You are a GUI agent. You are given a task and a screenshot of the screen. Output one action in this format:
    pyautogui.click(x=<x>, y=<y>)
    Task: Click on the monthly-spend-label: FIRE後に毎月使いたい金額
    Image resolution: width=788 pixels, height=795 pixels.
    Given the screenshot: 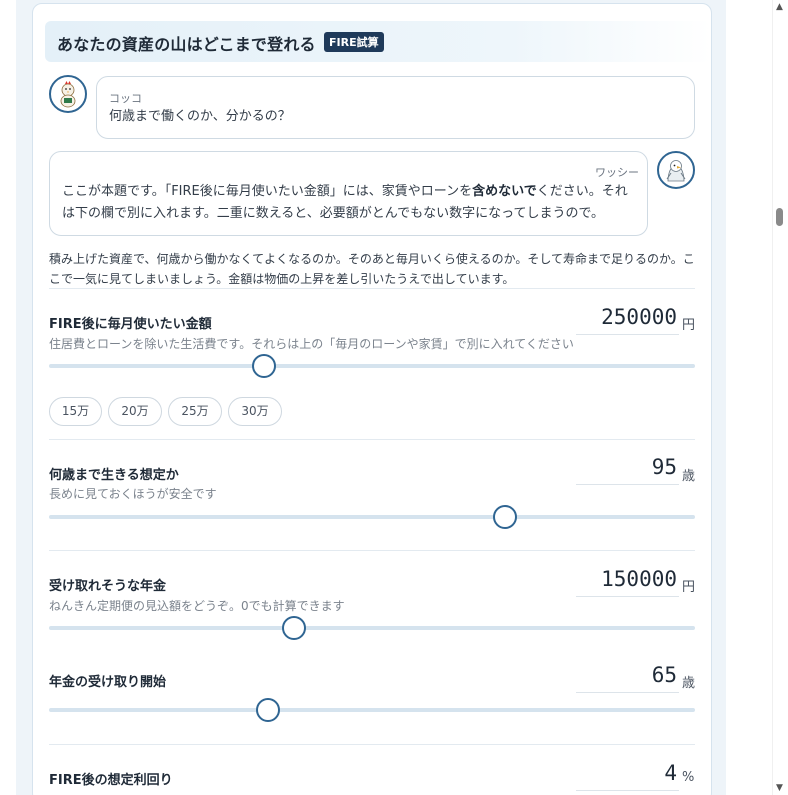 What is the action you would take?
    pyautogui.click(x=130, y=324)
    